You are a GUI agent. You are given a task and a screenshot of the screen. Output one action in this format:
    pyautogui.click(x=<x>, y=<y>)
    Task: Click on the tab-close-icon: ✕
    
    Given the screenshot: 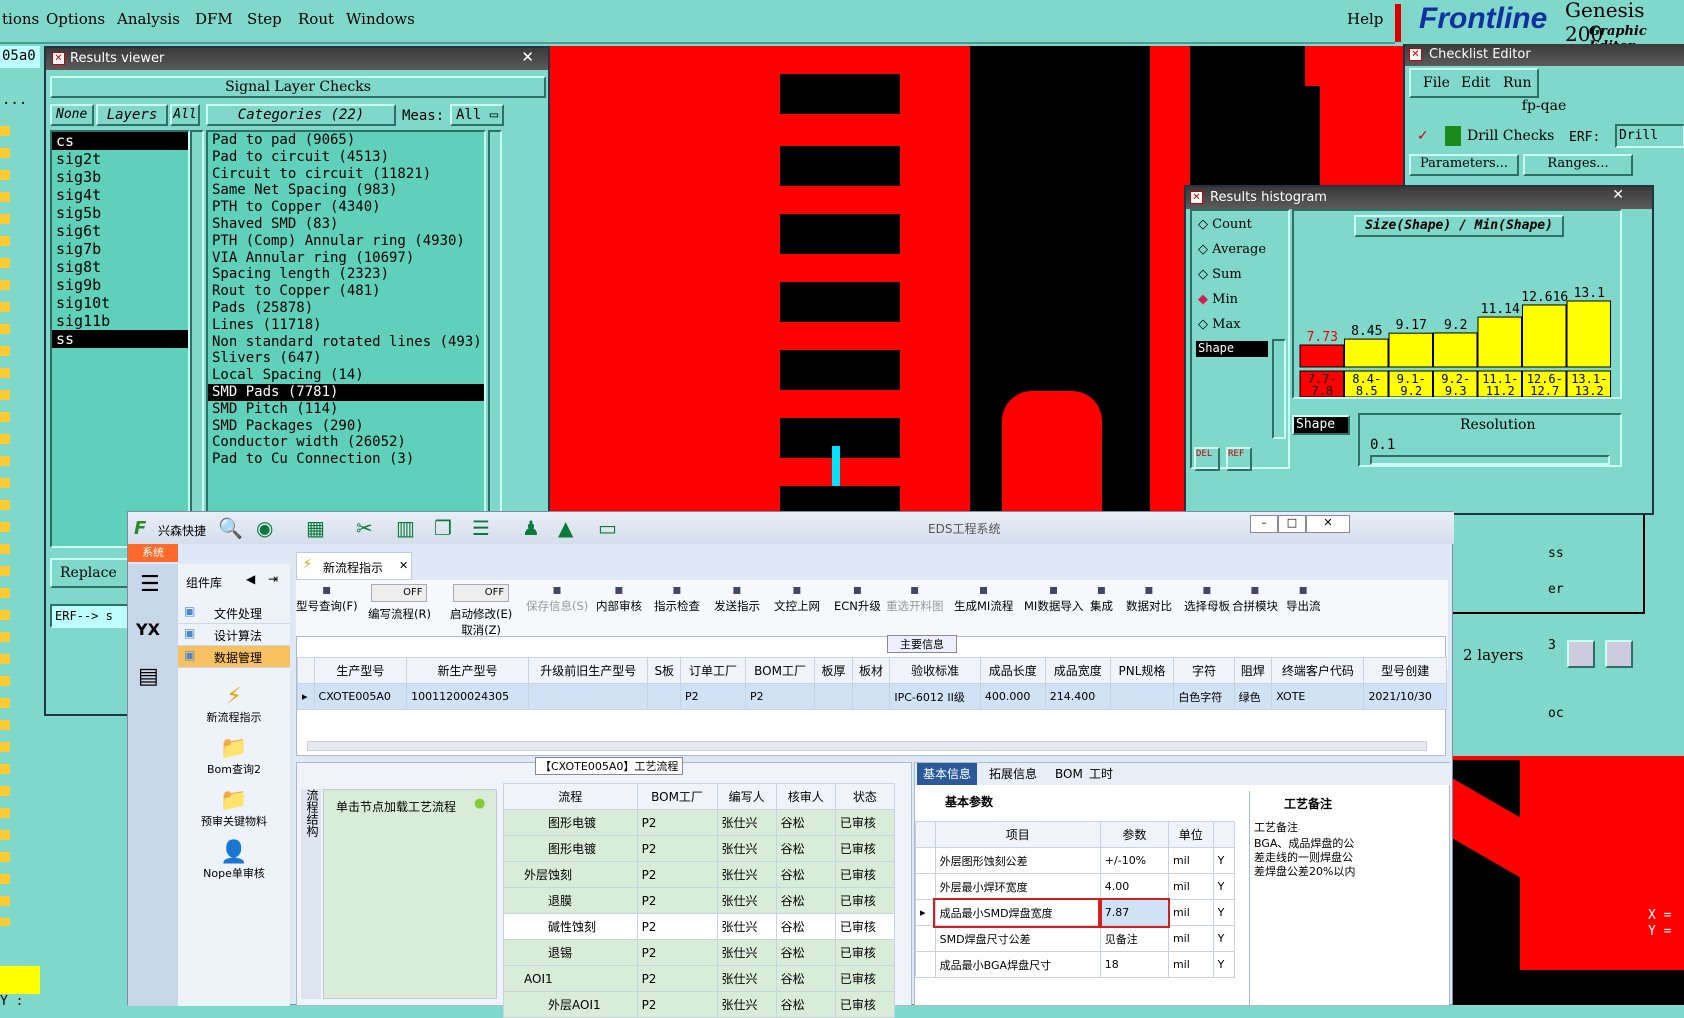 What is the action you would take?
    pyautogui.click(x=403, y=565)
    